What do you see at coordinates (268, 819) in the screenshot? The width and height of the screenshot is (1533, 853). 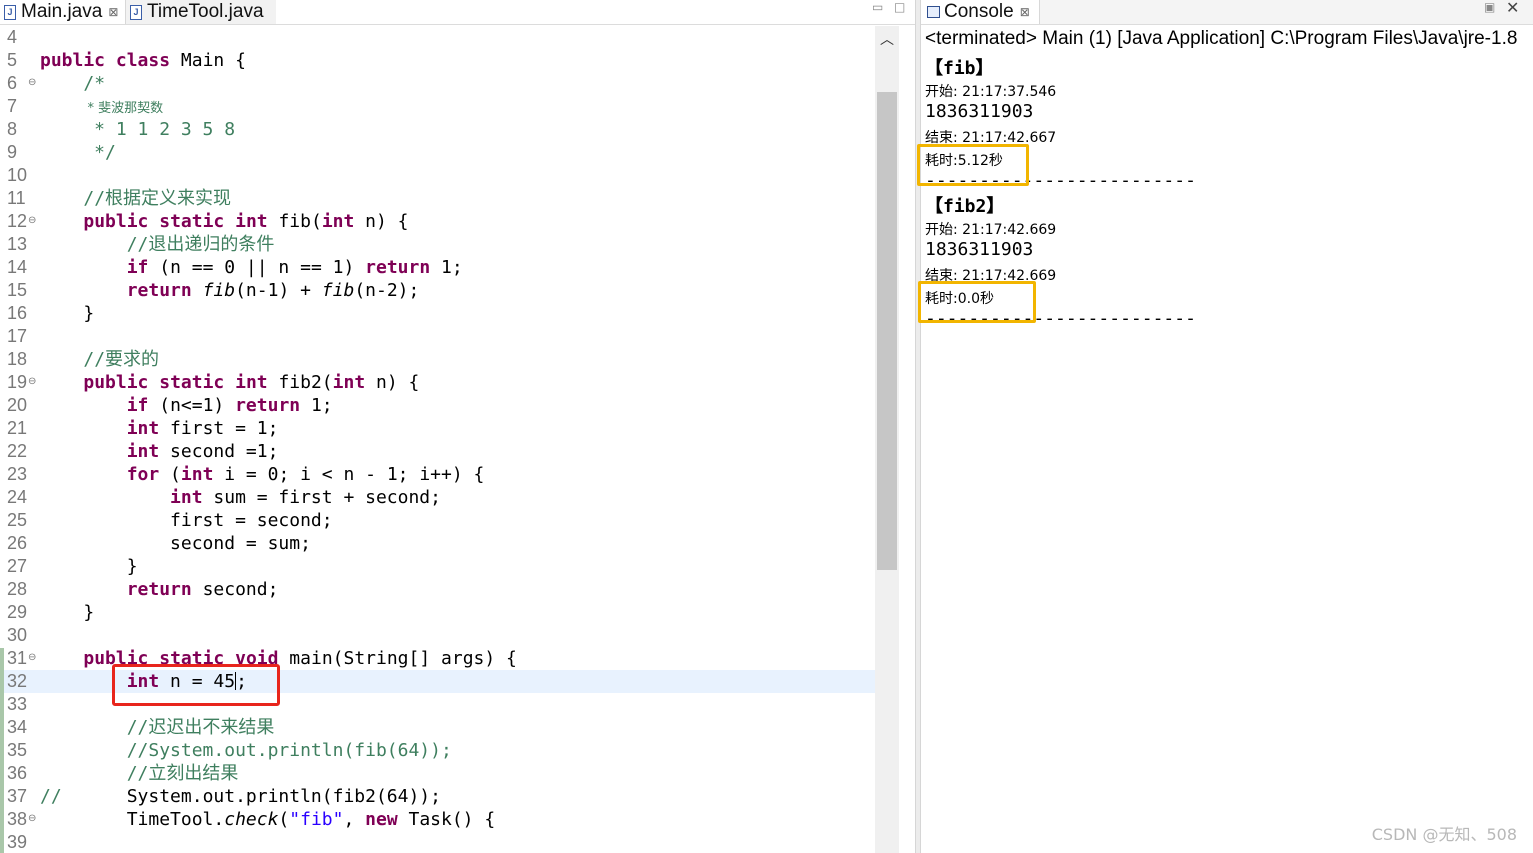 I see `code-text: TimeTool.check("fib", new Task() {` at bounding box center [268, 819].